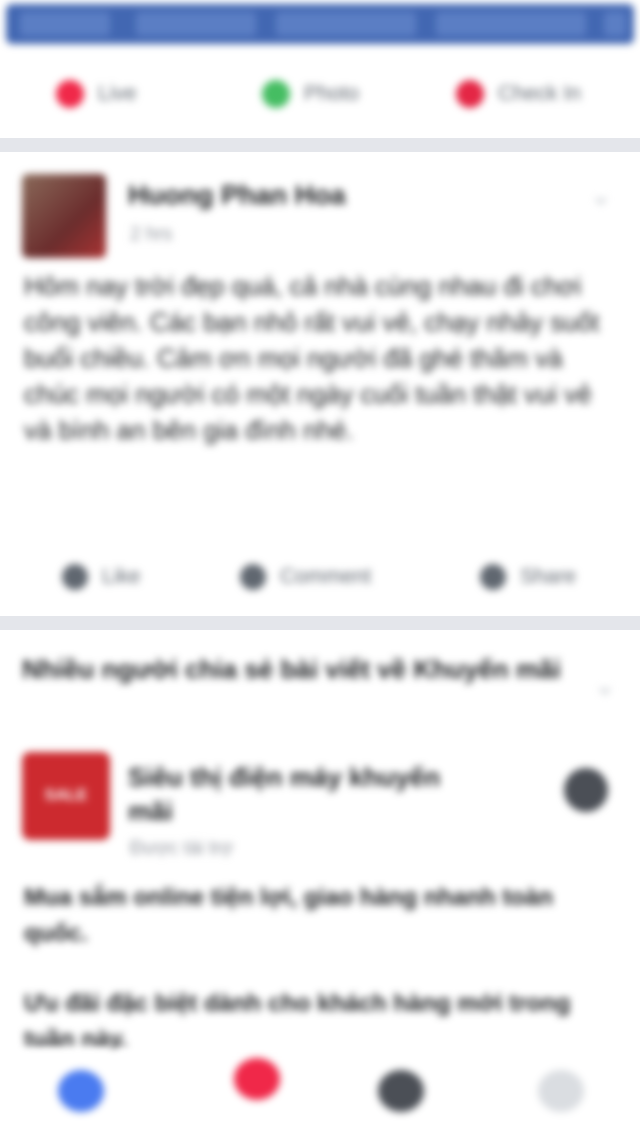 This screenshot has width=640, height=1136. I want to click on photo-icon, so click(276, 94).